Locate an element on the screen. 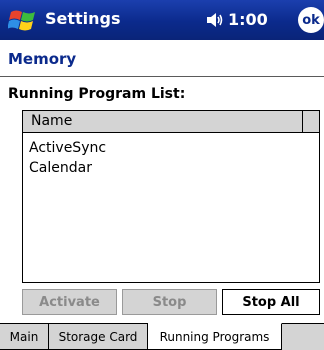 The height and width of the screenshot is (350, 324). page-title: Memory is located at coordinates (42, 59).